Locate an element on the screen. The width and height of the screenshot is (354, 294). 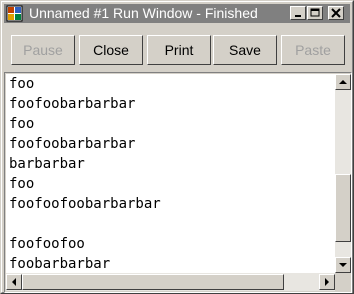
arrow-down-icon is located at coordinates (343, 265).